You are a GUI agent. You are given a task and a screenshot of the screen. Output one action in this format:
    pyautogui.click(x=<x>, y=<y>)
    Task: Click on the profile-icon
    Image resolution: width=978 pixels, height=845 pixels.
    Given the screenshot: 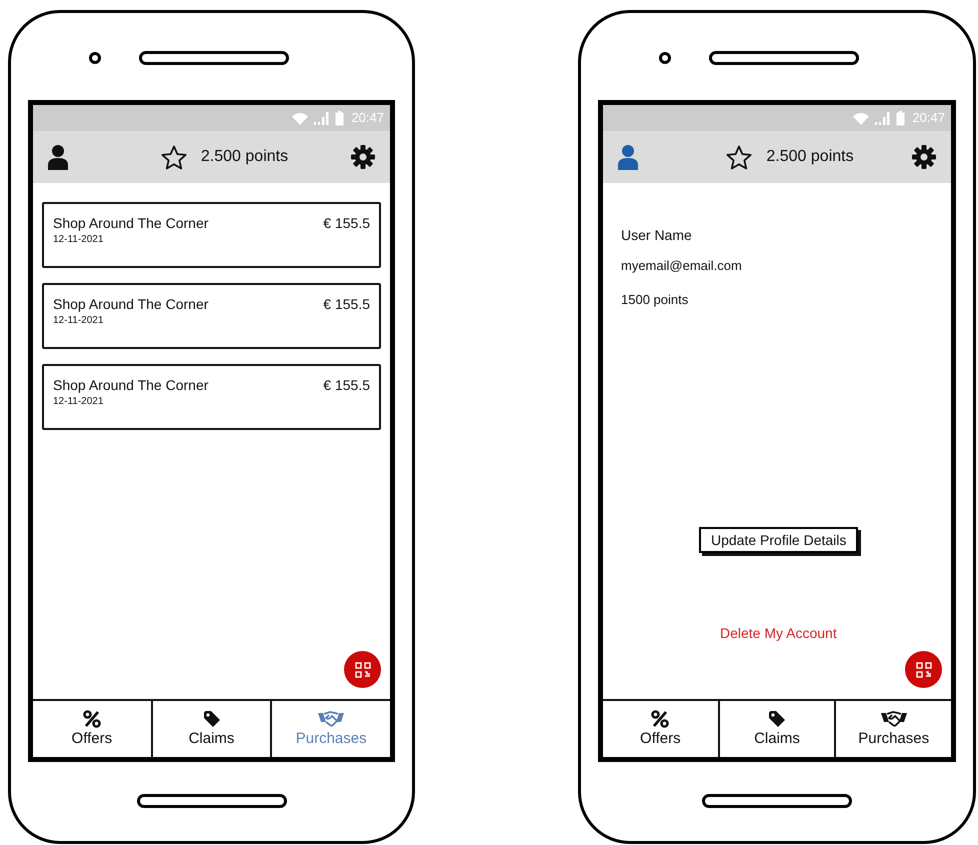 What is the action you would take?
    pyautogui.click(x=58, y=157)
    